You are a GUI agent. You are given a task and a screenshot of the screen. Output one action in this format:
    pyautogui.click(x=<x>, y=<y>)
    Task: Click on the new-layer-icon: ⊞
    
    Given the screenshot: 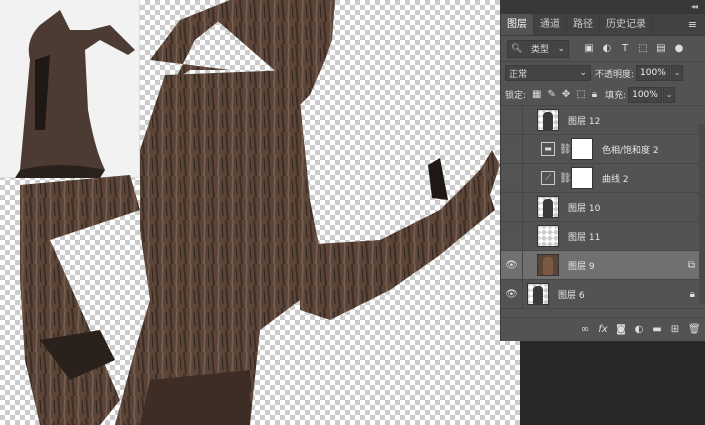 What is the action you would take?
    pyautogui.click(x=675, y=329)
    